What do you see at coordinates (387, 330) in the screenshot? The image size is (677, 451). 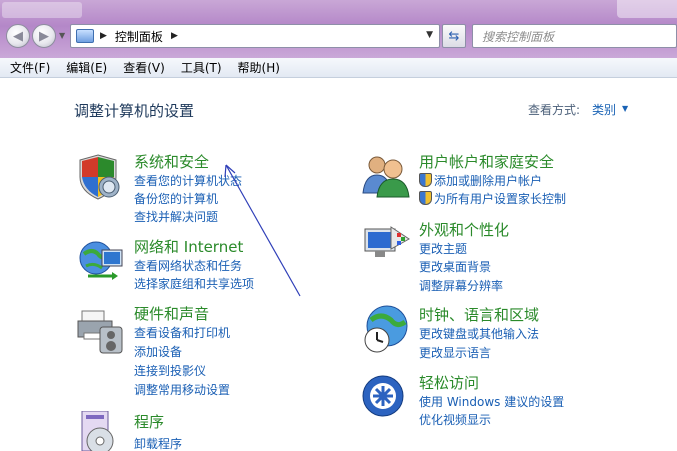 I see `clock-globe-icon` at bounding box center [387, 330].